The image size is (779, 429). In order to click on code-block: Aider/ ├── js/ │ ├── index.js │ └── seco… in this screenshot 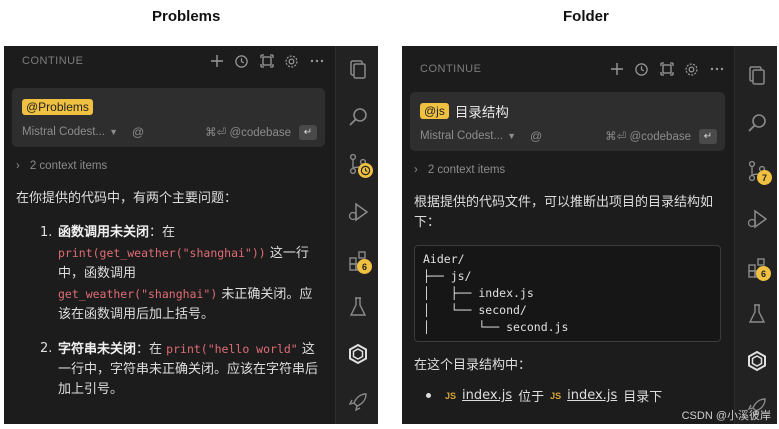, I will do `click(567, 293)`.